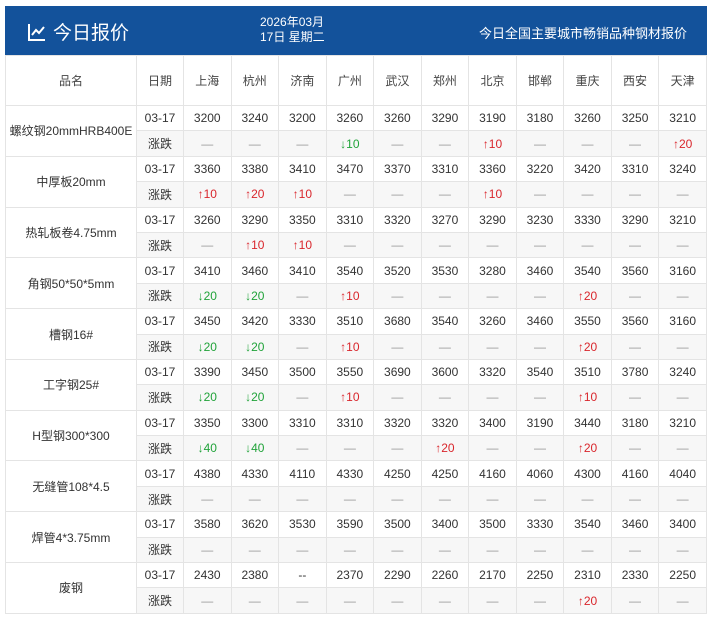  Describe the element at coordinates (255, 575) in the screenshot. I see `price-cell: 2380` at that location.